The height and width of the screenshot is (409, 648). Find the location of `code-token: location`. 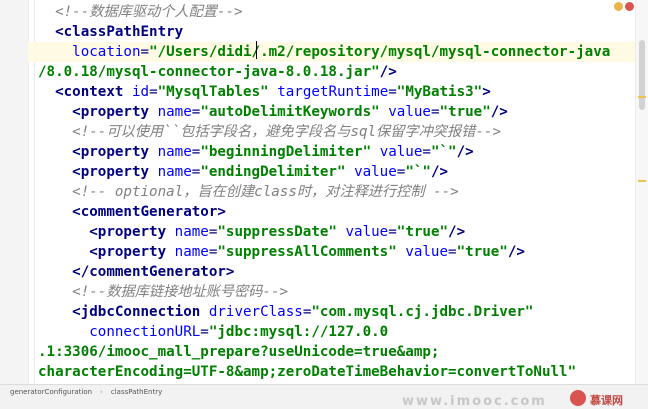

code-token: location is located at coordinates (106, 52).